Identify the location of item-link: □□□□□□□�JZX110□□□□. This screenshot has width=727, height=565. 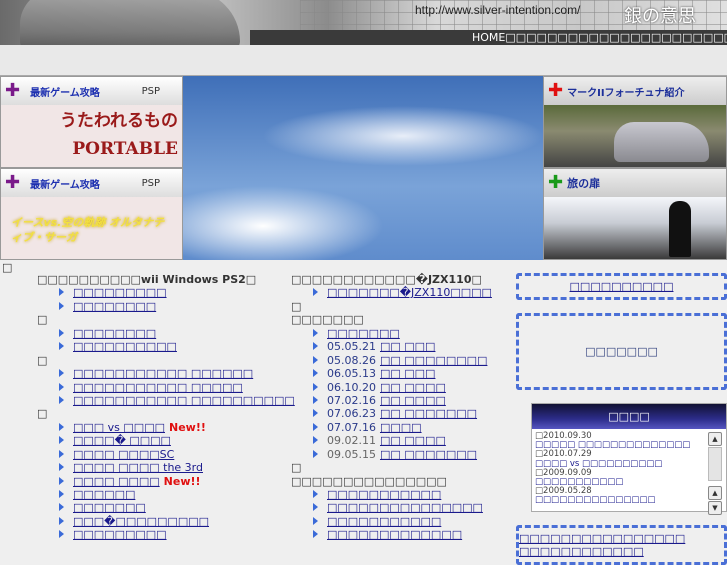
(409, 292).